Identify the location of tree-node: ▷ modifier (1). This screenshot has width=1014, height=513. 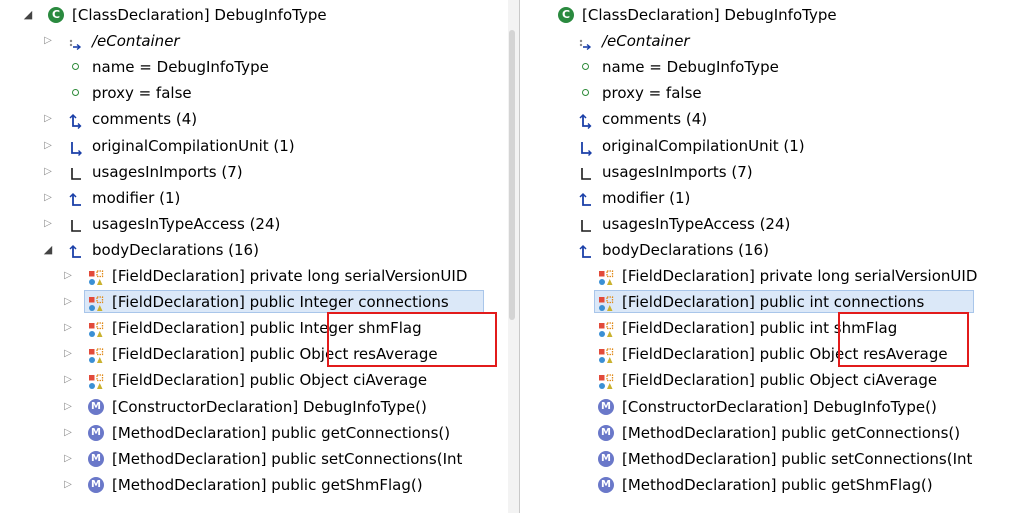
(254, 198).